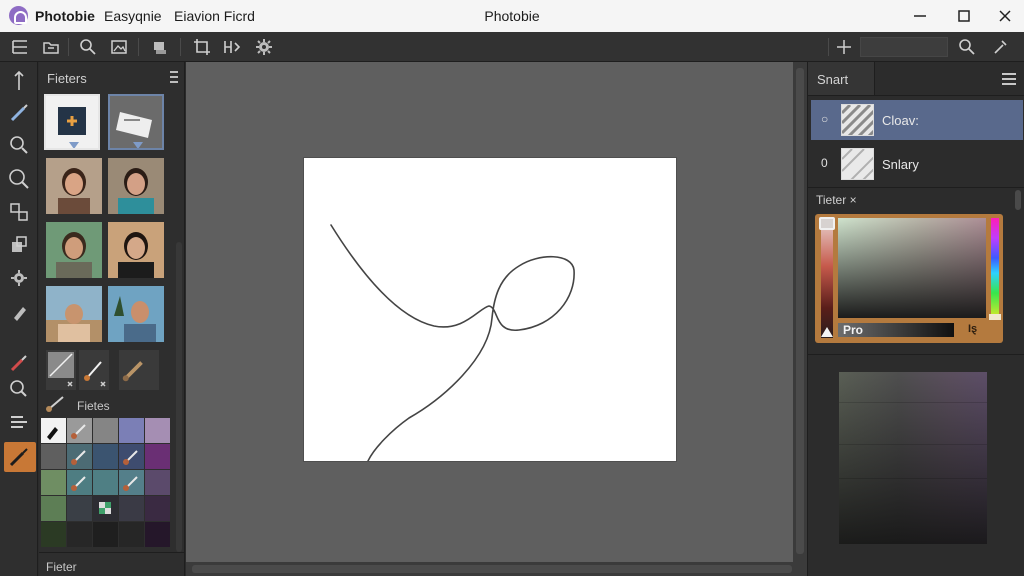 Image resolution: width=1024 pixels, height=576 pixels. What do you see at coordinates (512, 47) in the screenshot?
I see `toolbar` at bounding box center [512, 47].